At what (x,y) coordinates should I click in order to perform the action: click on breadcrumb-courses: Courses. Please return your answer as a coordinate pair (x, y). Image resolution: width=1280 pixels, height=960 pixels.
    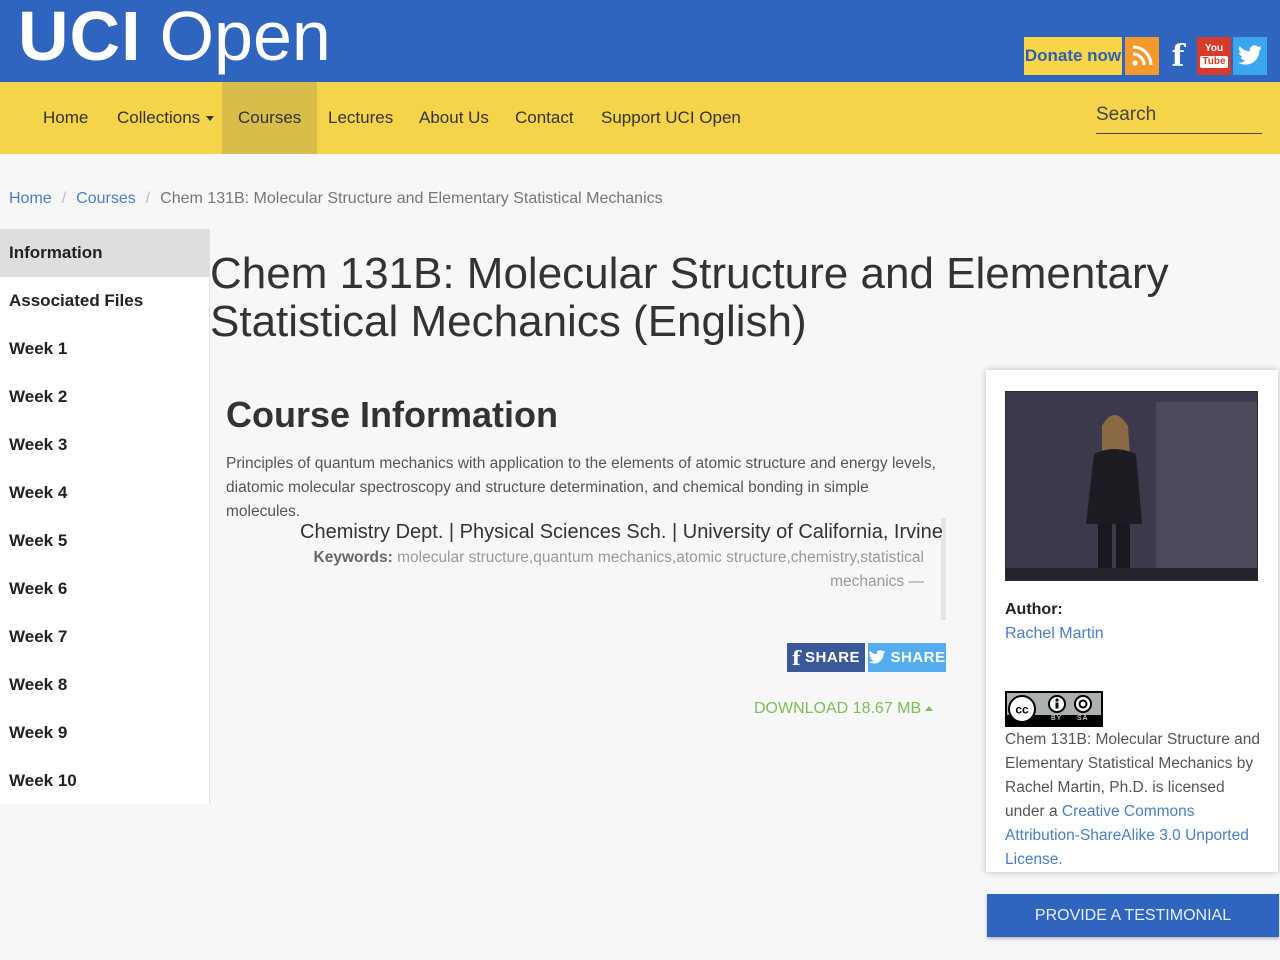
    Looking at the image, I should click on (106, 198).